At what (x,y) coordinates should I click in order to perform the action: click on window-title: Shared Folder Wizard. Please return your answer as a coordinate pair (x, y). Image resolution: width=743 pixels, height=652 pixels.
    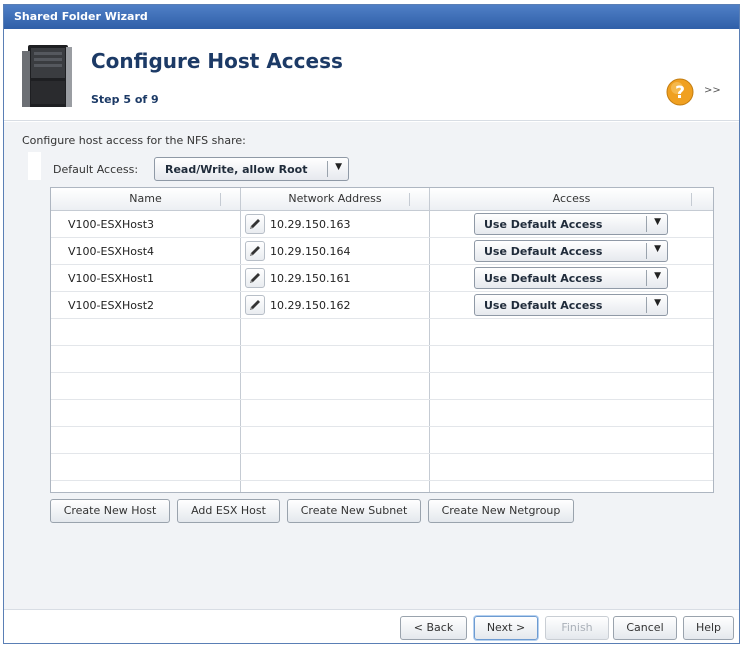
    Looking at the image, I should click on (371, 17).